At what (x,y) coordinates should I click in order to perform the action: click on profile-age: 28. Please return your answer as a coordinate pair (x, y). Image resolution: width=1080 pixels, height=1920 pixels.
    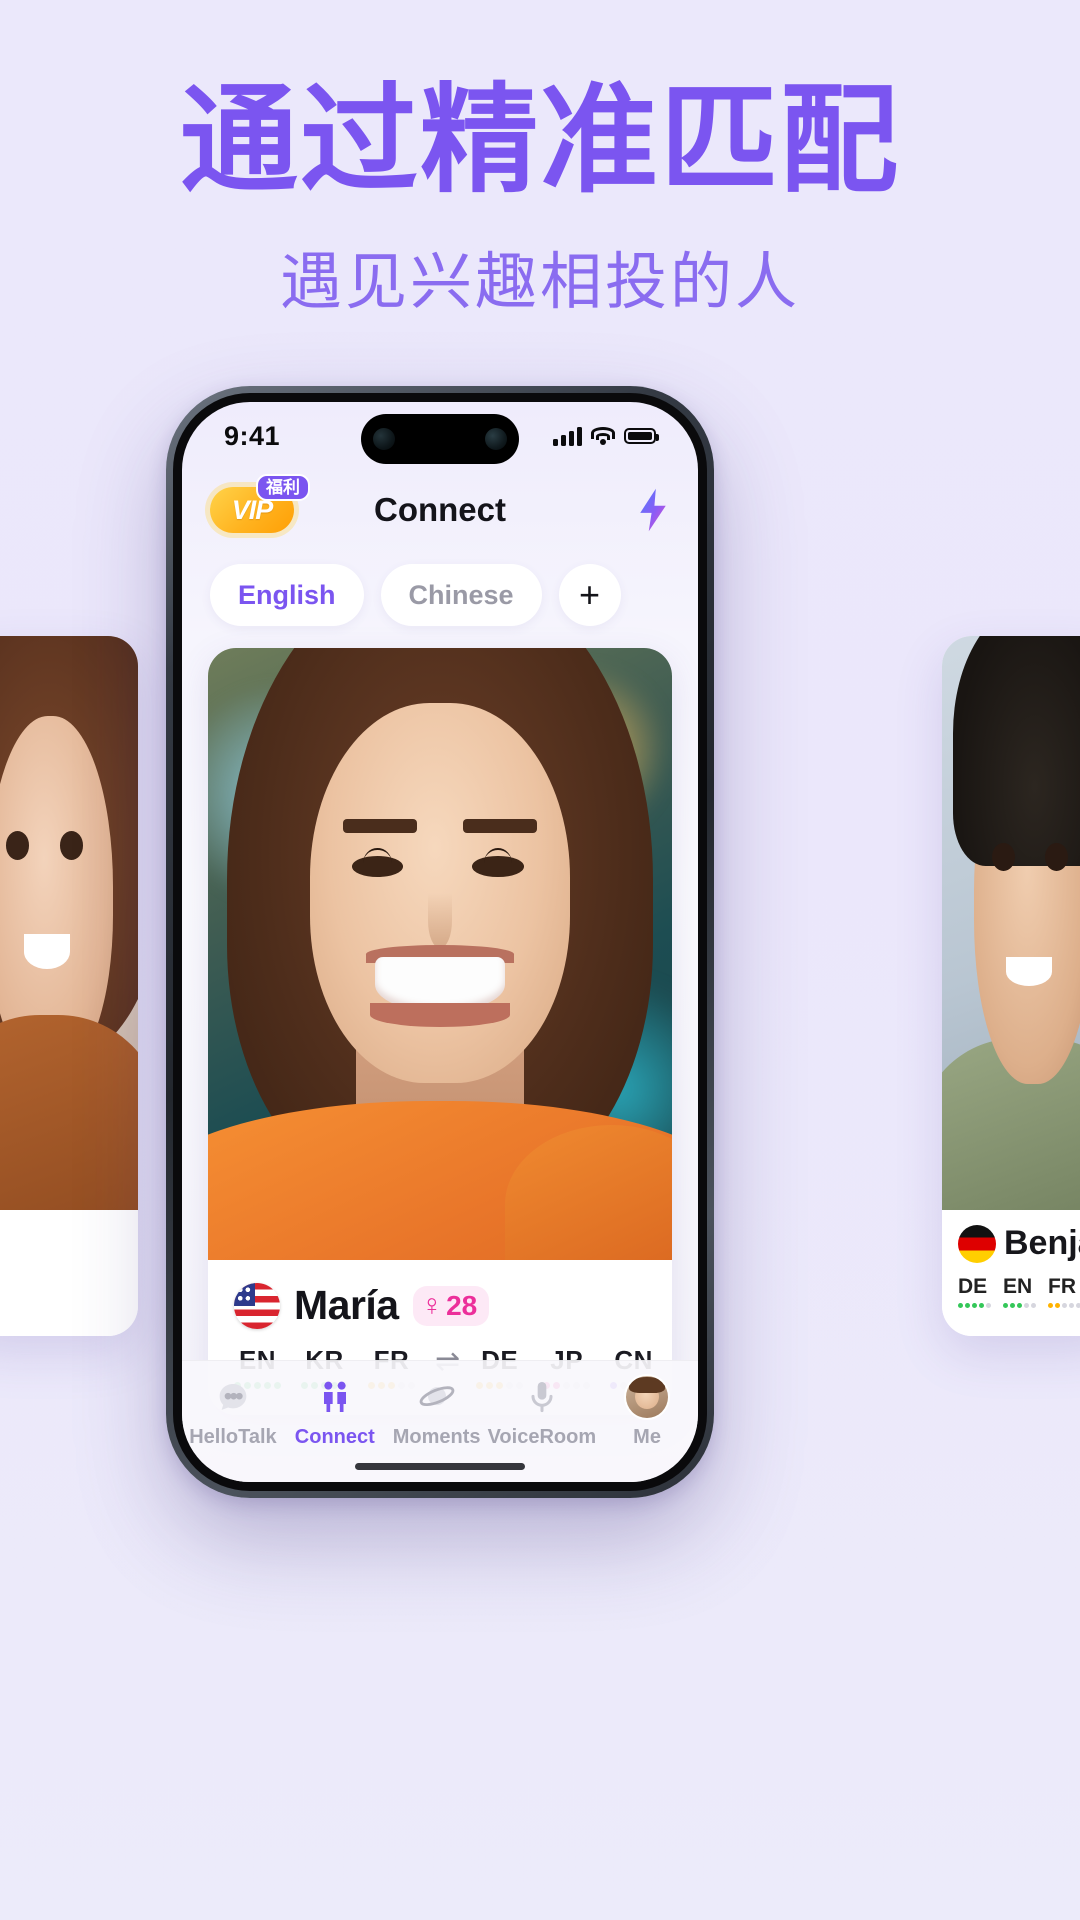
    Looking at the image, I should click on (462, 1305).